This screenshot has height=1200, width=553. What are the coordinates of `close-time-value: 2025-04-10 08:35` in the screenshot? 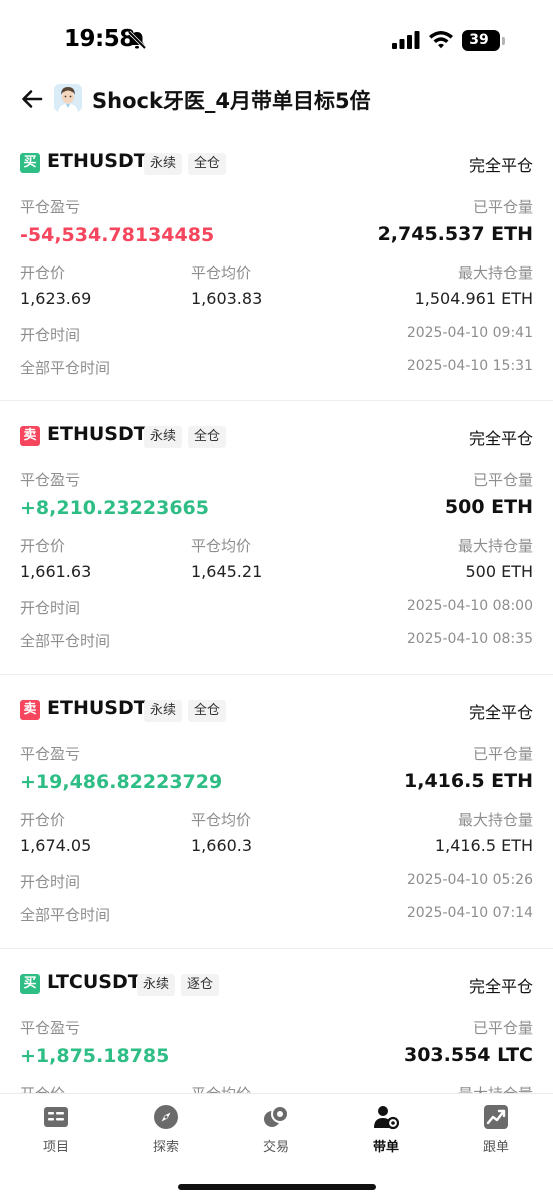 It's located at (469, 639).